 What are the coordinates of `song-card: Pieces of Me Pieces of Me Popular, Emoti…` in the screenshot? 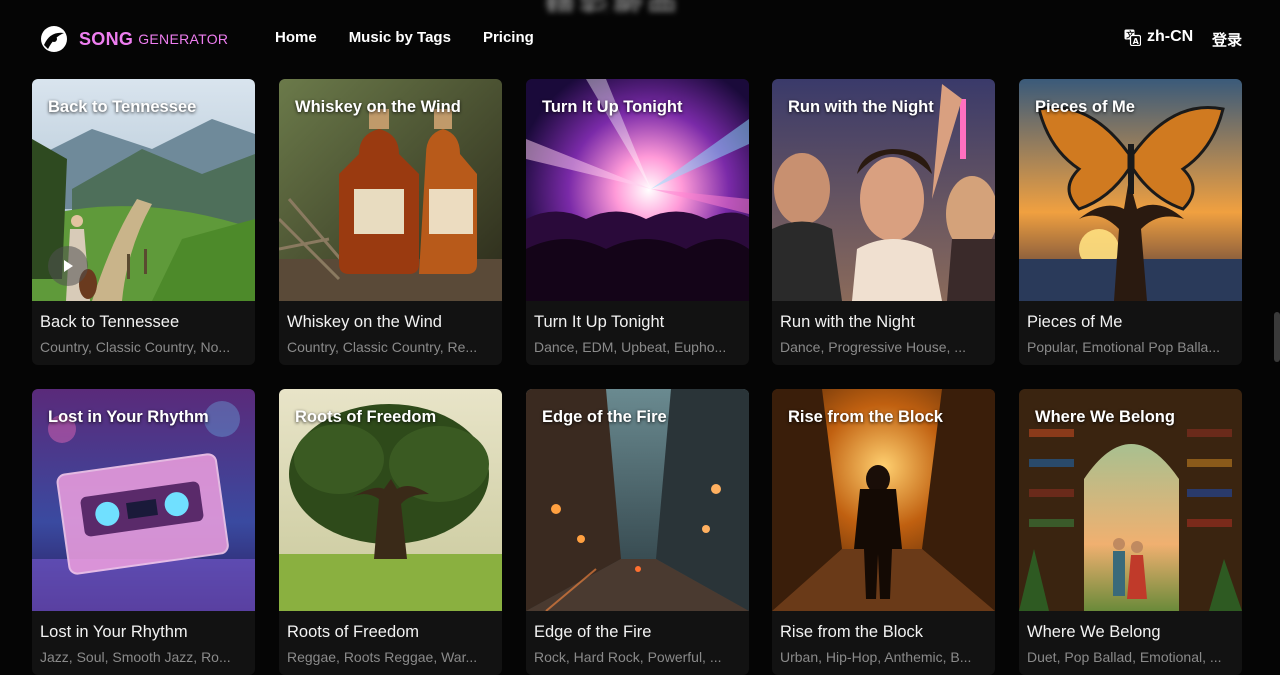 It's located at (1130, 222).